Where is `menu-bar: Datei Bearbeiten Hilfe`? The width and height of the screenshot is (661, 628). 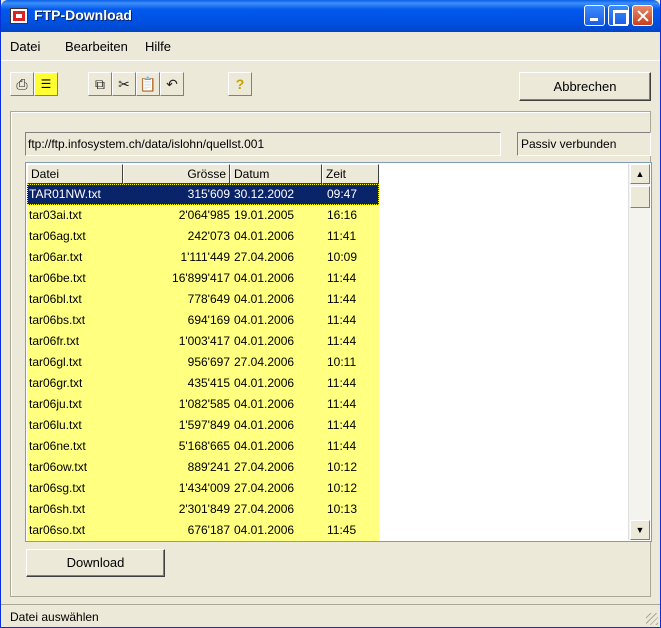 menu-bar: Datei Bearbeiten Hilfe is located at coordinates (330, 46).